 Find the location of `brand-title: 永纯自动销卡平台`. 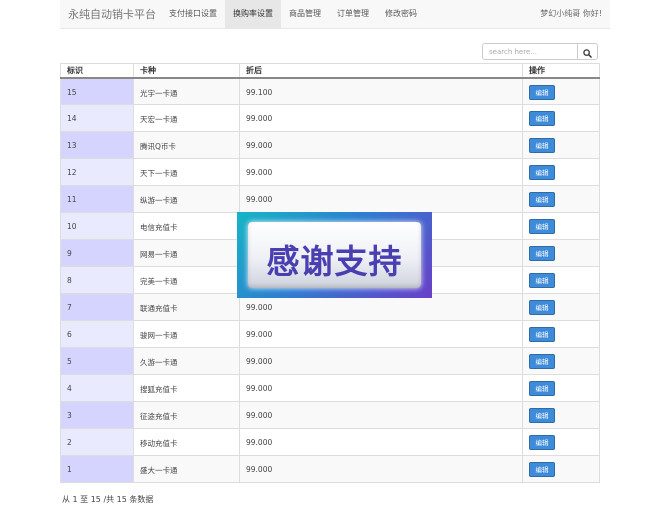

brand-title: 永纯自动销卡平台 is located at coordinates (112, 14).